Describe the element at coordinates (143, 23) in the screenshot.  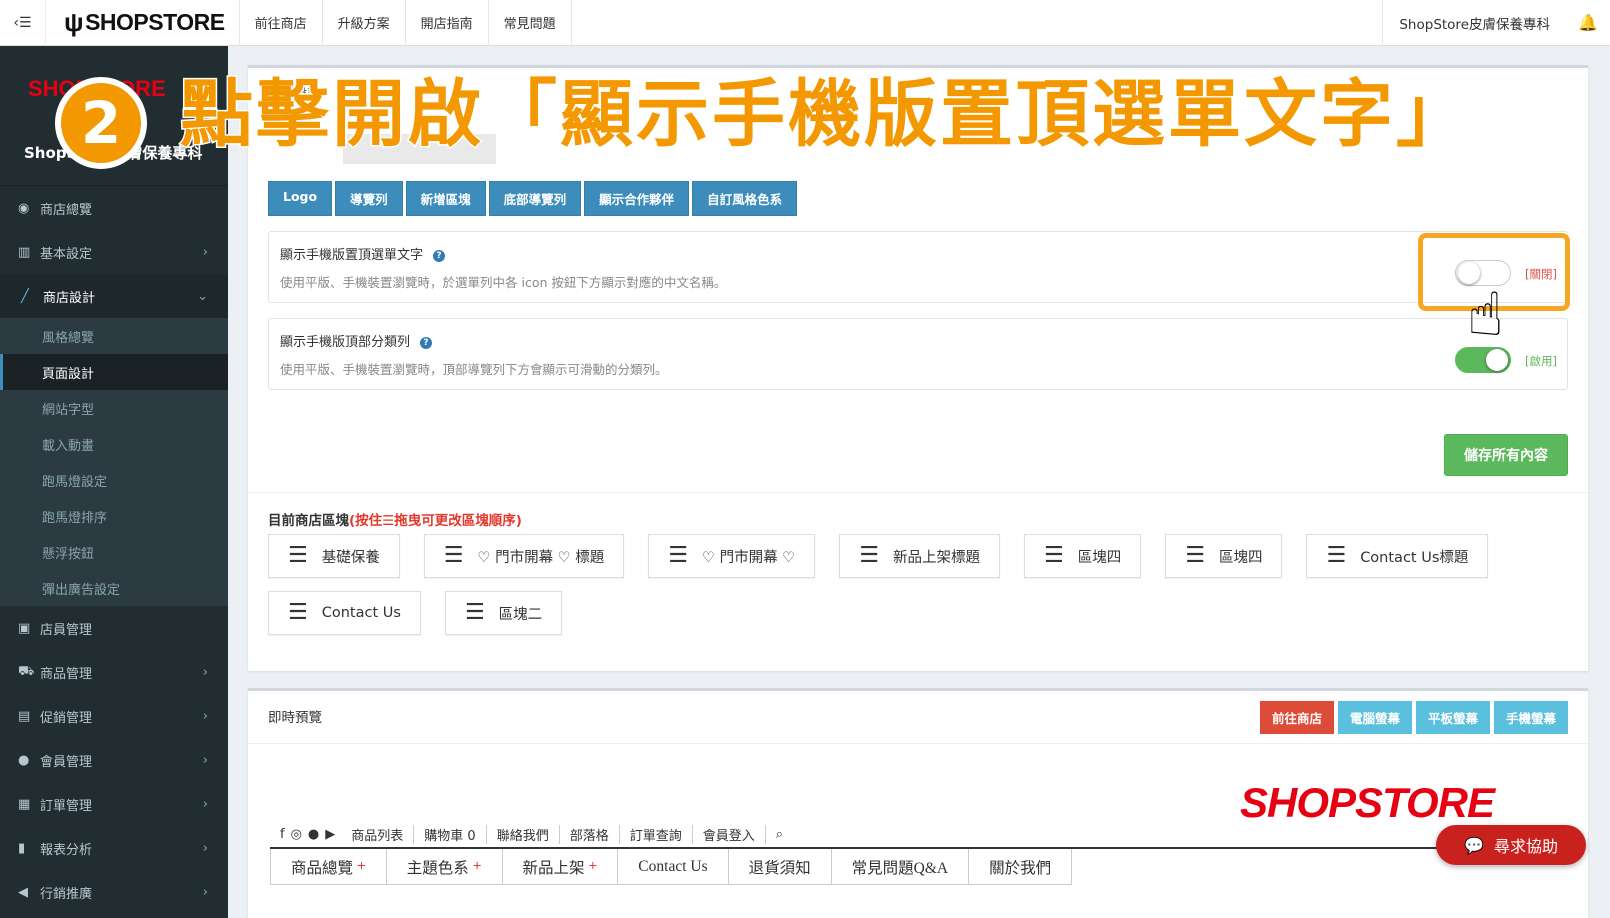
I see `top-logo: ψ SHOPSTORE` at that location.